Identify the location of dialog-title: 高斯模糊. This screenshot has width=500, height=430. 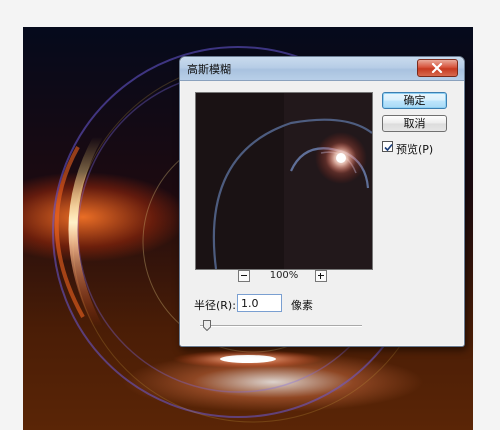
(209, 69).